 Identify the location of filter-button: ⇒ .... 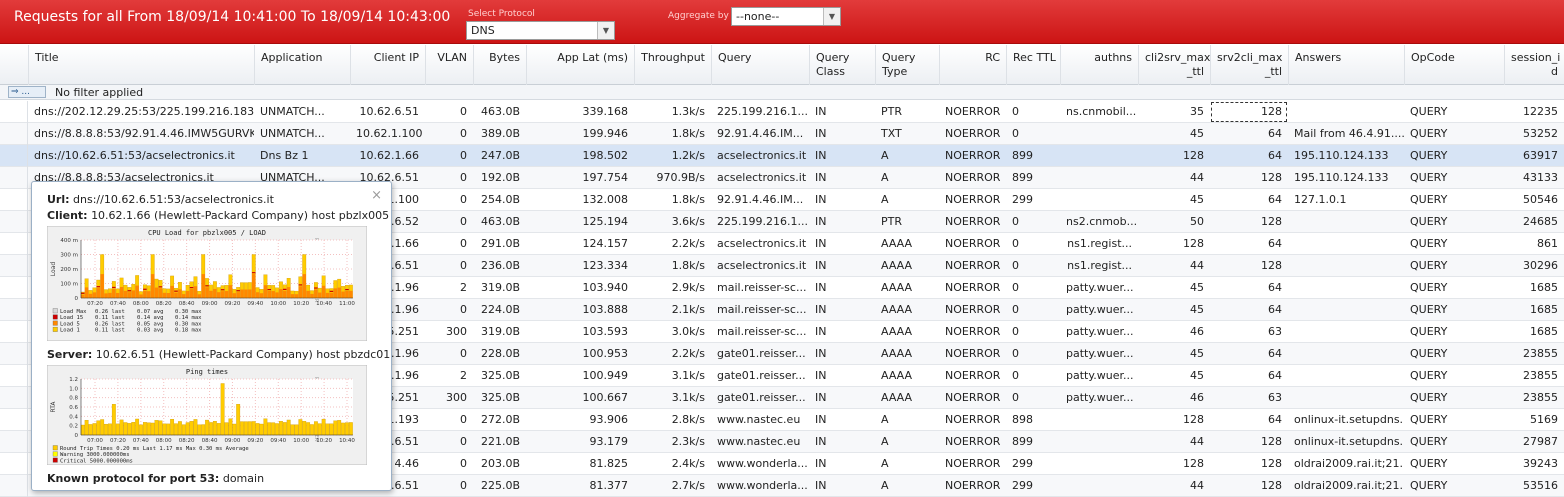
(27, 92).